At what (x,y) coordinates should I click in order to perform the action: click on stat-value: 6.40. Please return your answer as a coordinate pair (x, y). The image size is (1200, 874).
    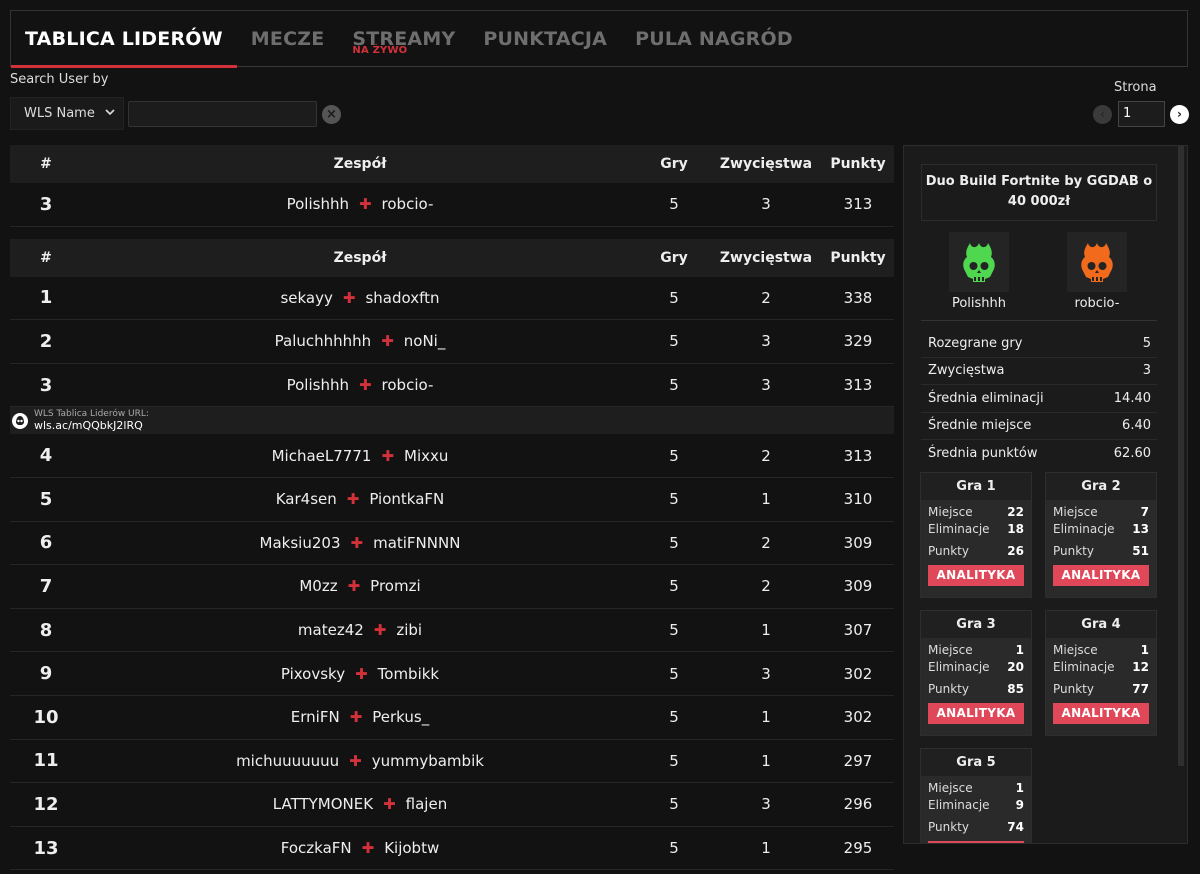
    Looking at the image, I should click on (1136, 426).